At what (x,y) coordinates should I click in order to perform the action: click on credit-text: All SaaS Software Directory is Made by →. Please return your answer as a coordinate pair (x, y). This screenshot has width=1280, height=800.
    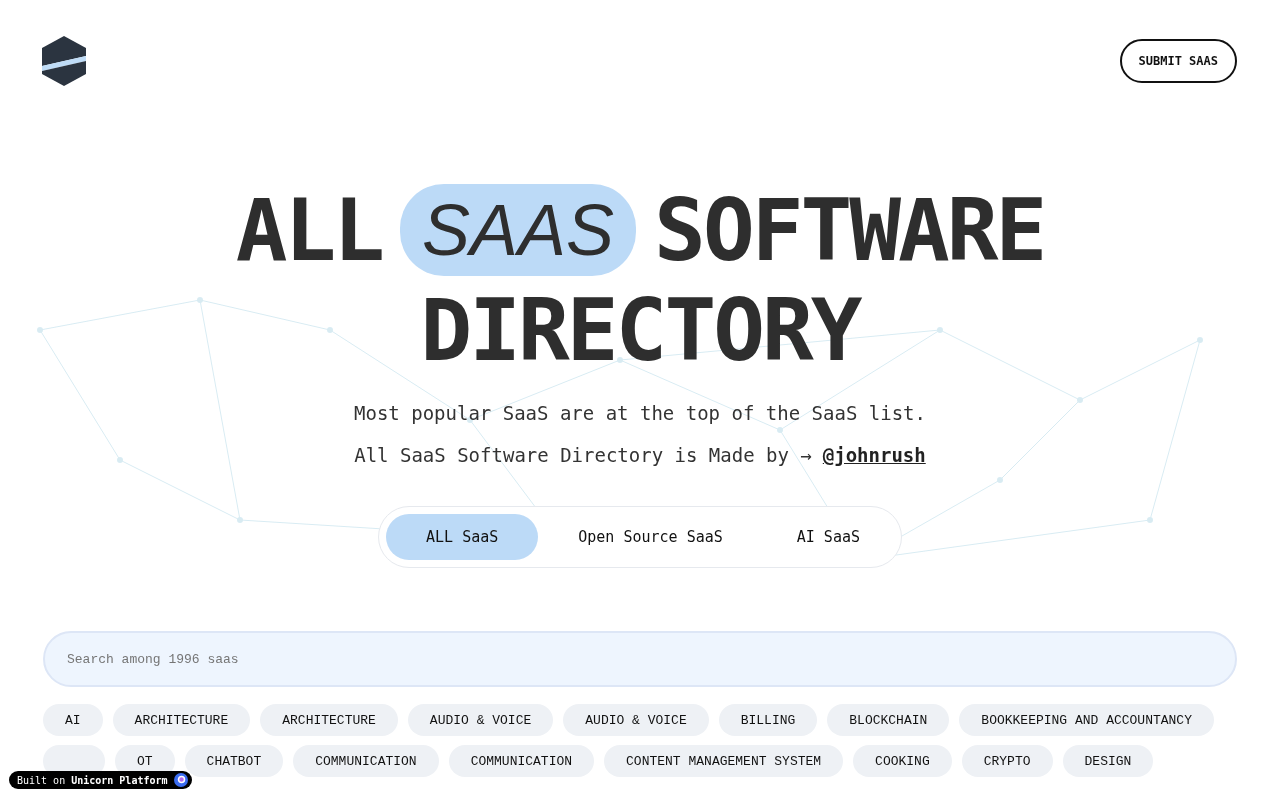
    Looking at the image, I should click on (583, 455).